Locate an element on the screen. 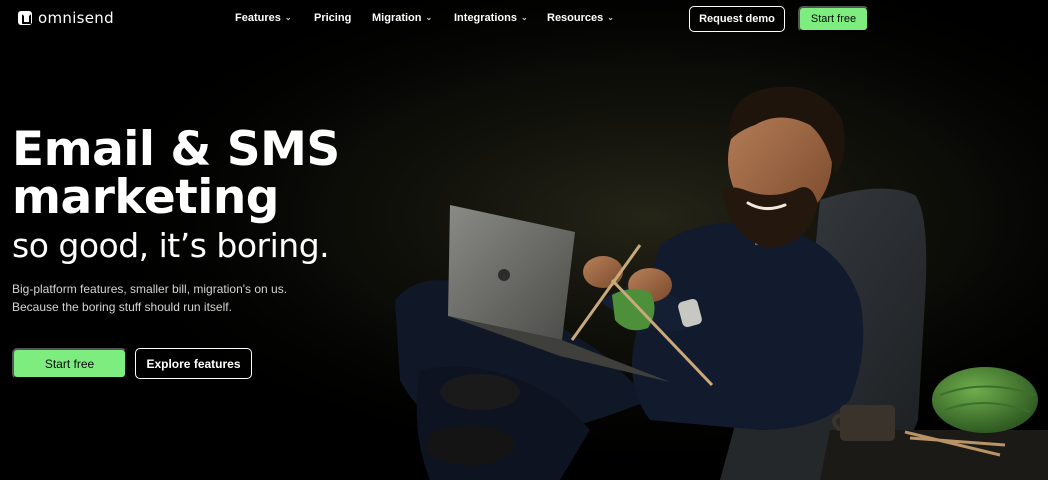 The width and height of the screenshot is (1048, 480). nav-item-pricing: Pricing is located at coordinates (332, 18).